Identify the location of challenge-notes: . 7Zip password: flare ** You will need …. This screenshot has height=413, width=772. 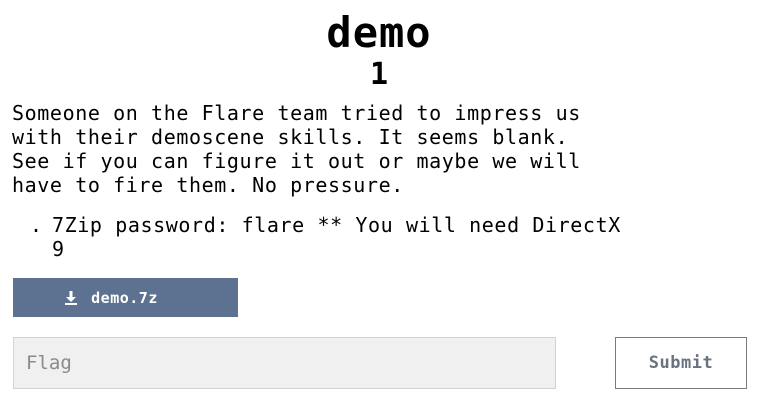
(332, 237).